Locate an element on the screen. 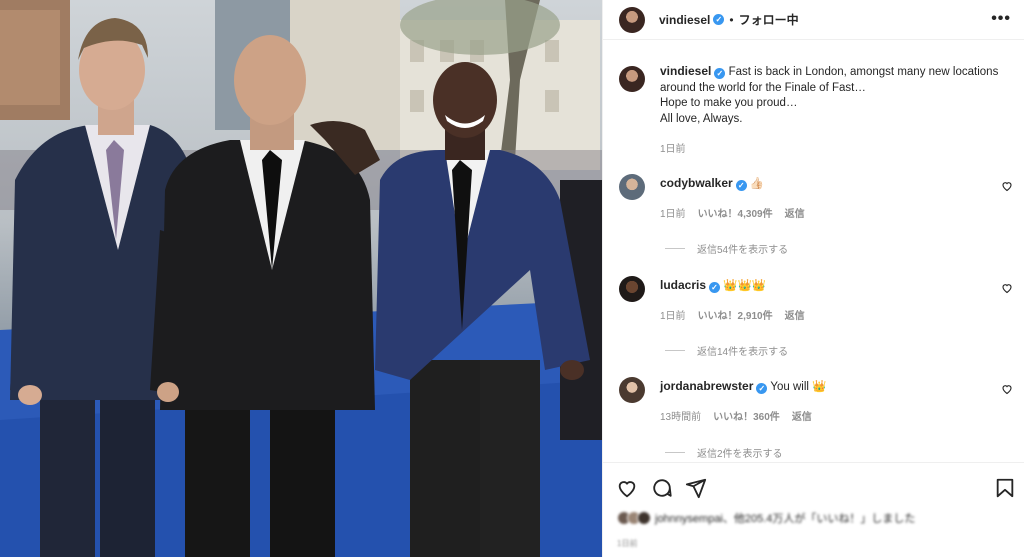 The width and height of the screenshot is (1024, 557). view-replies-button: 返信54件を表示する is located at coordinates (726, 248).